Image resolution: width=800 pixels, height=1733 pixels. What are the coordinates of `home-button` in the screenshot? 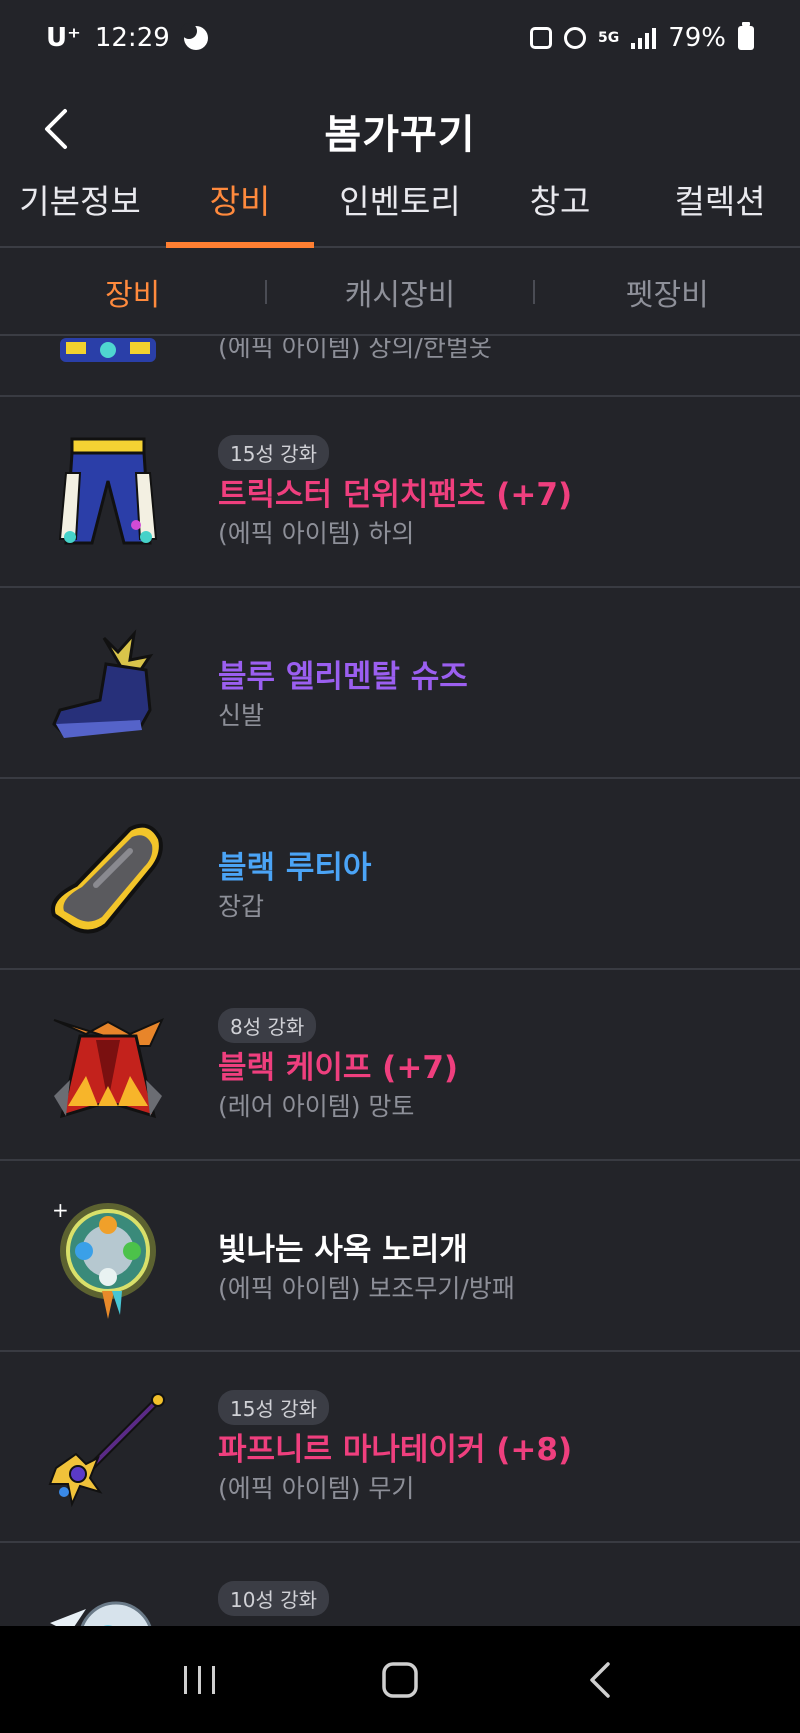 It's located at (400, 1680).